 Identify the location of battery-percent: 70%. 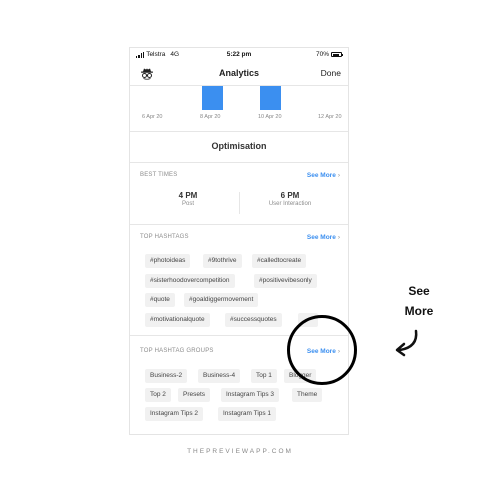
(322, 54).